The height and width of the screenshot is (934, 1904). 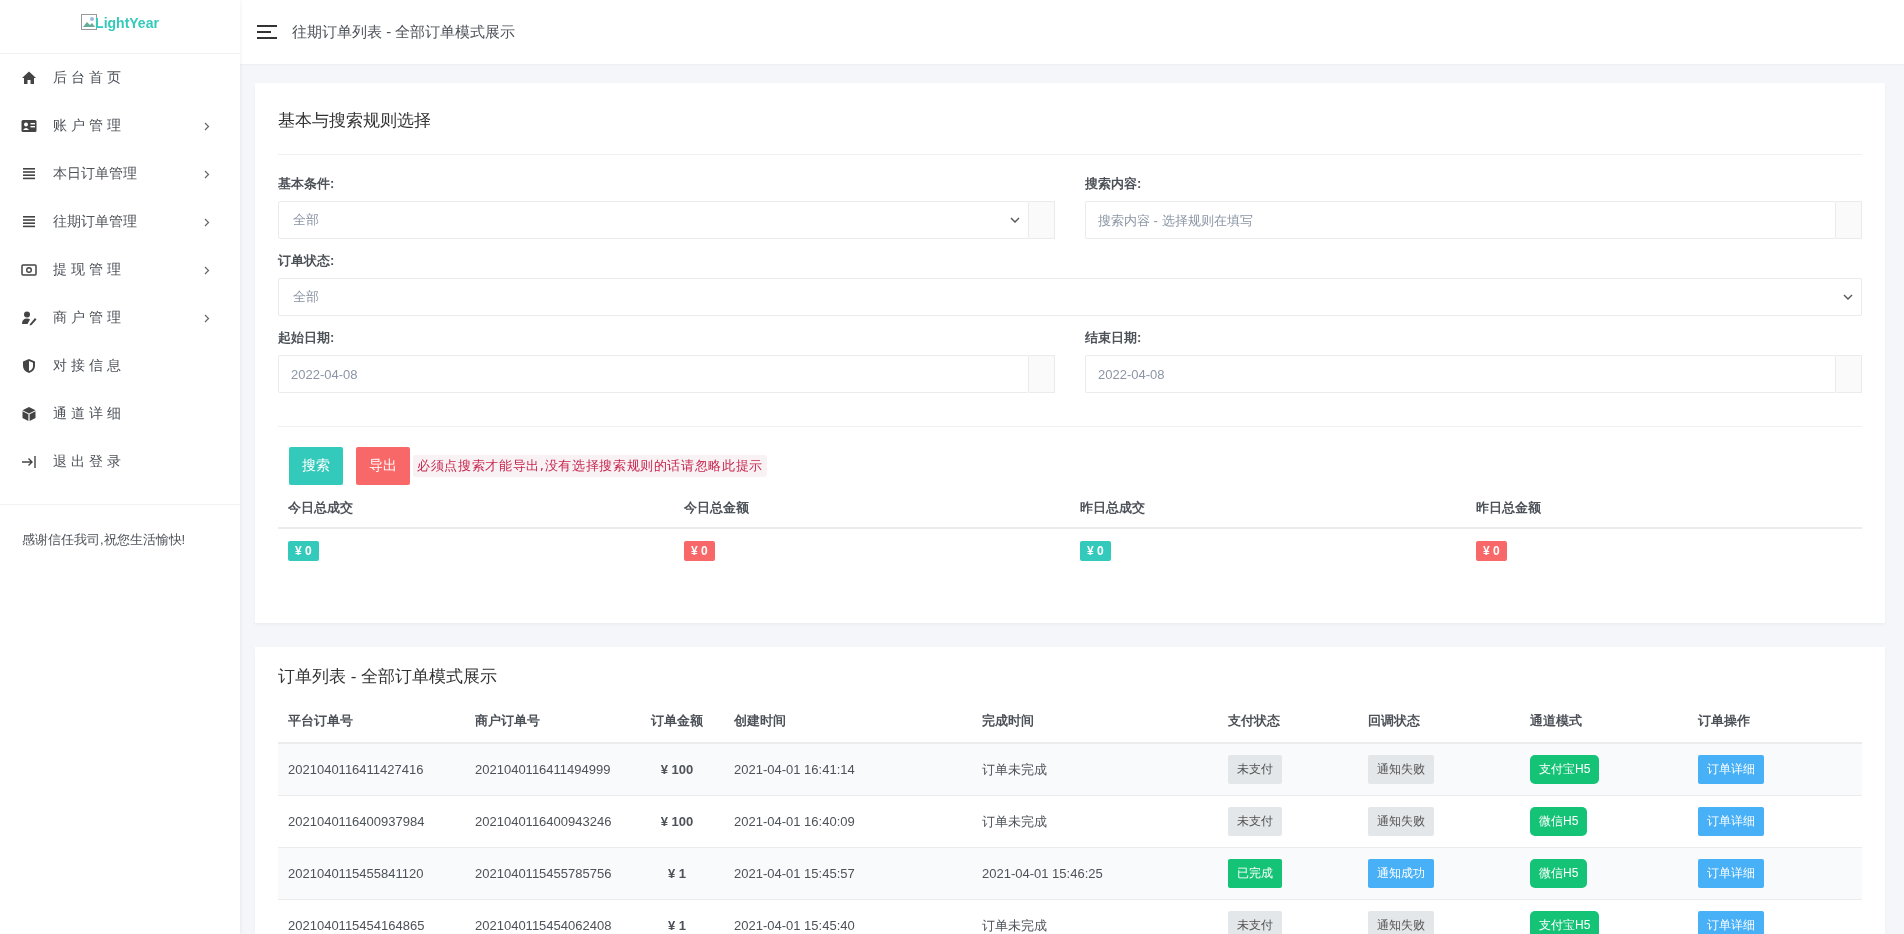 I want to click on column-header: 通道模式, so click(x=1556, y=721).